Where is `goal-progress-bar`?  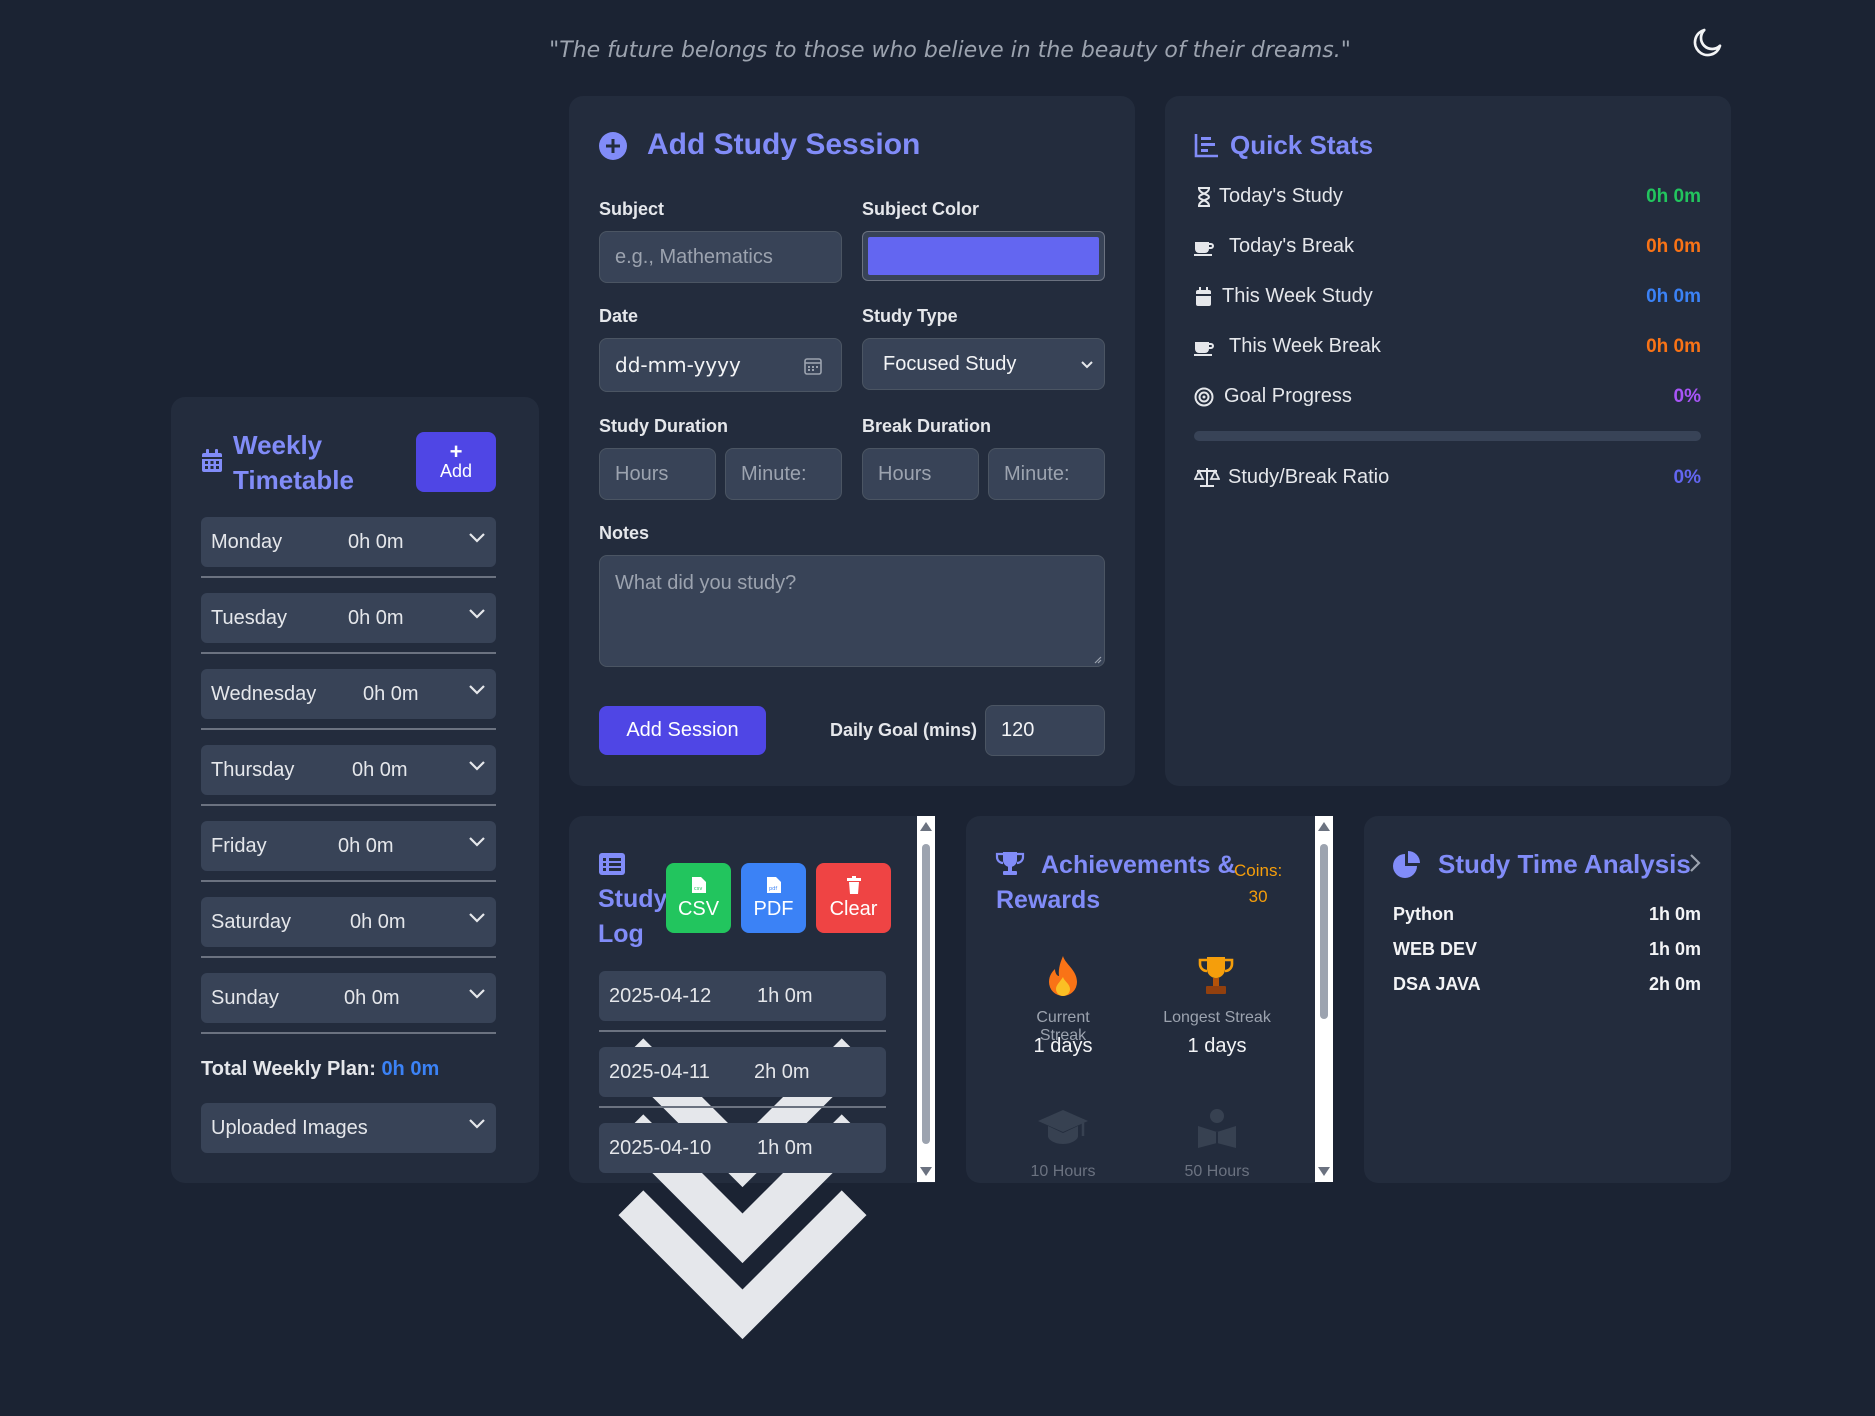 goal-progress-bar is located at coordinates (1447, 436).